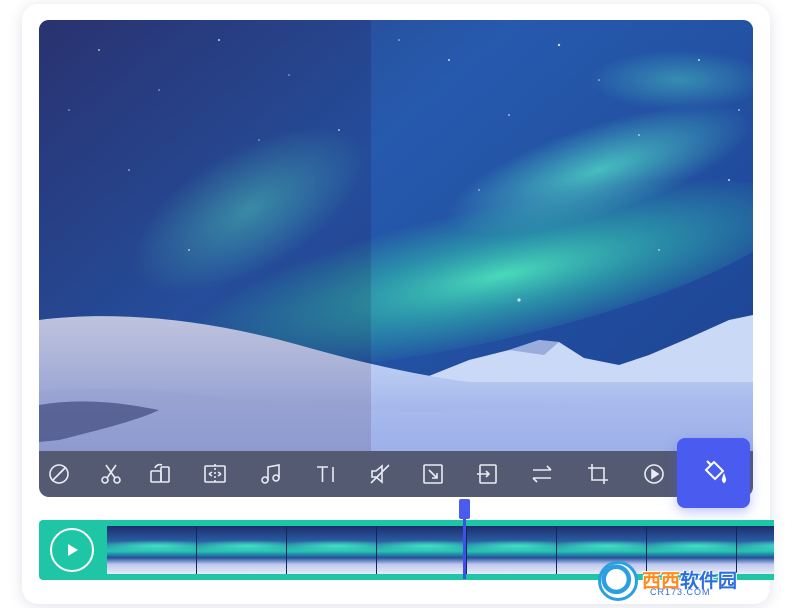 Image resolution: width=800 pixels, height=608 pixels. I want to click on tool-cut, so click(111, 474).